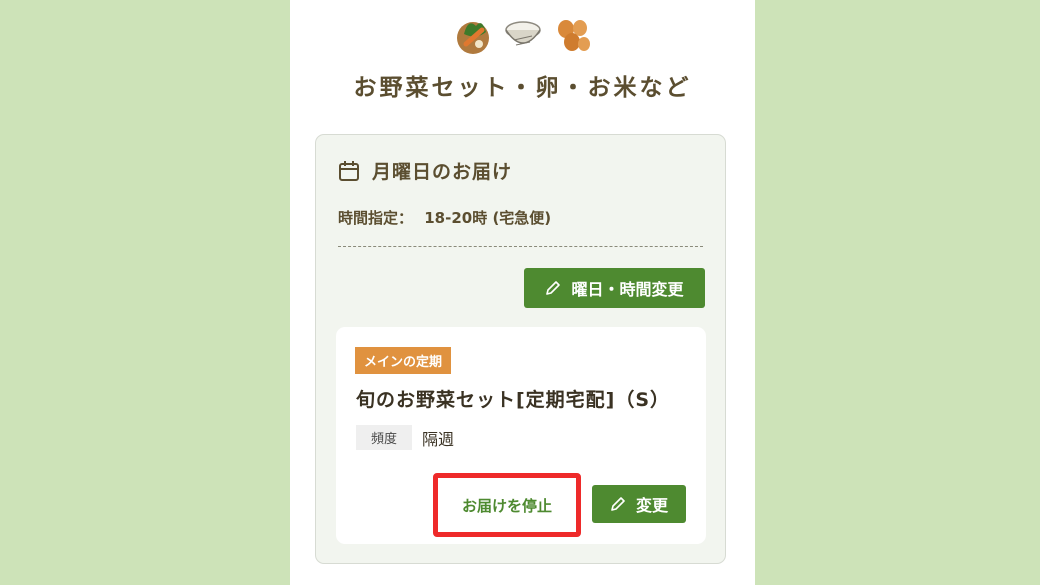  What do you see at coordinates (521, 435) in the screenshot?
I see `subscription-card: メインの定期 旬のお野菜セット[定期宅配]（S） 頻度 隔週 お届けを停止 変更` at bounding box center [521, 435].